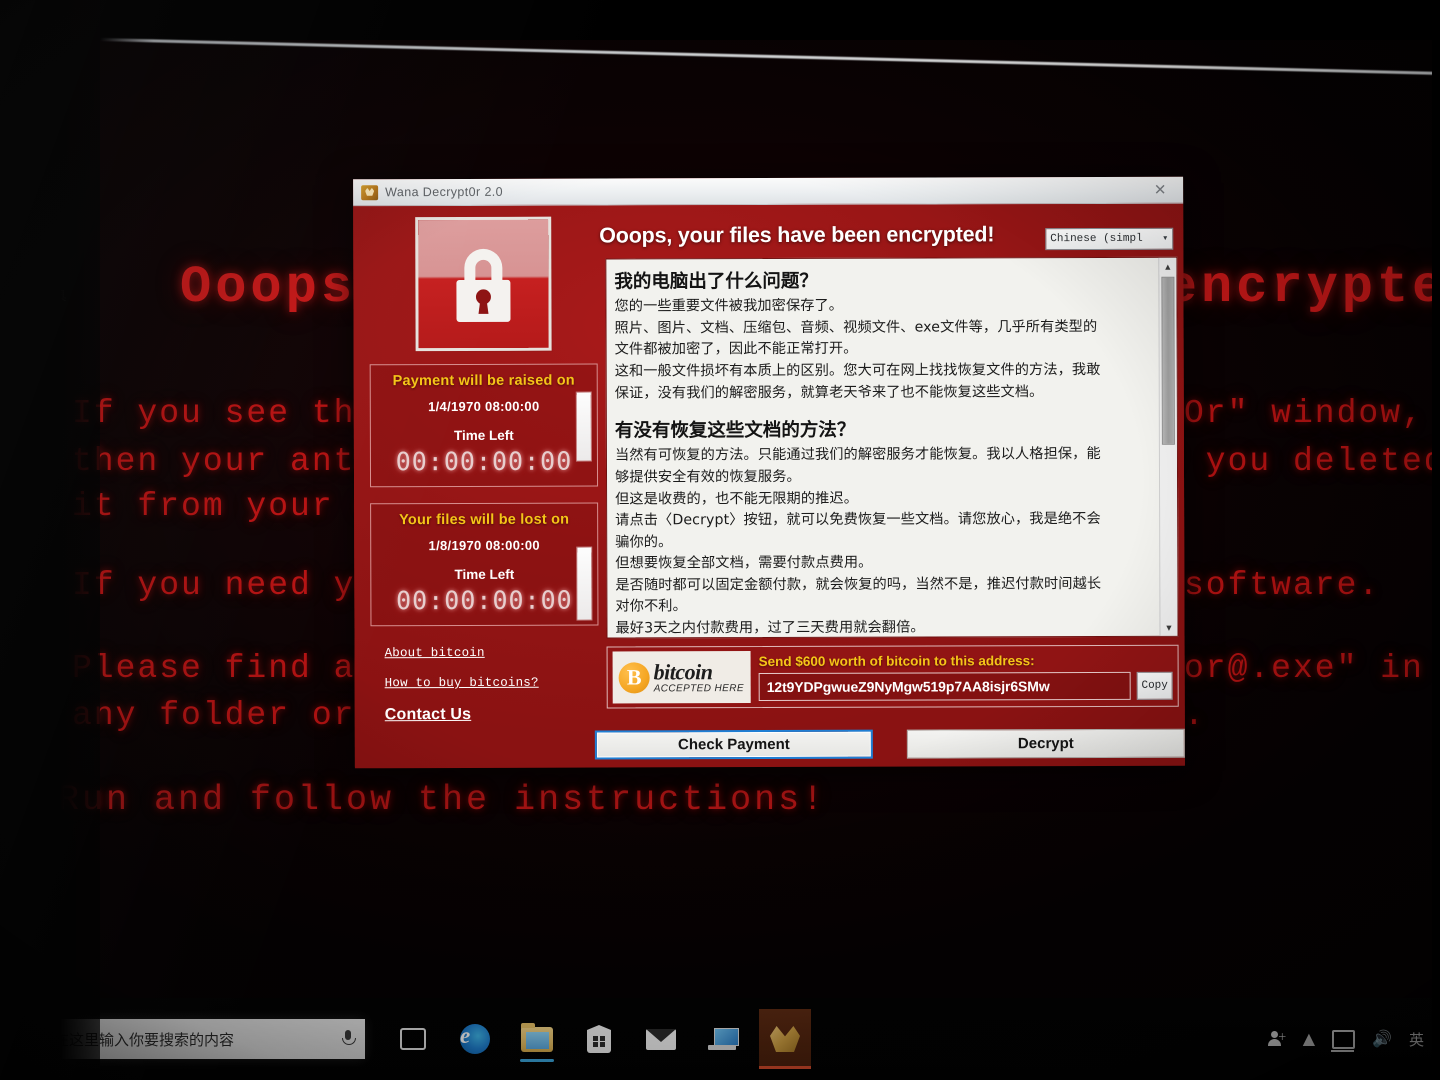  Describe the element at coordinates (1416, 1039) in the screenshot. I see `ime-indicator: 英` at that location.